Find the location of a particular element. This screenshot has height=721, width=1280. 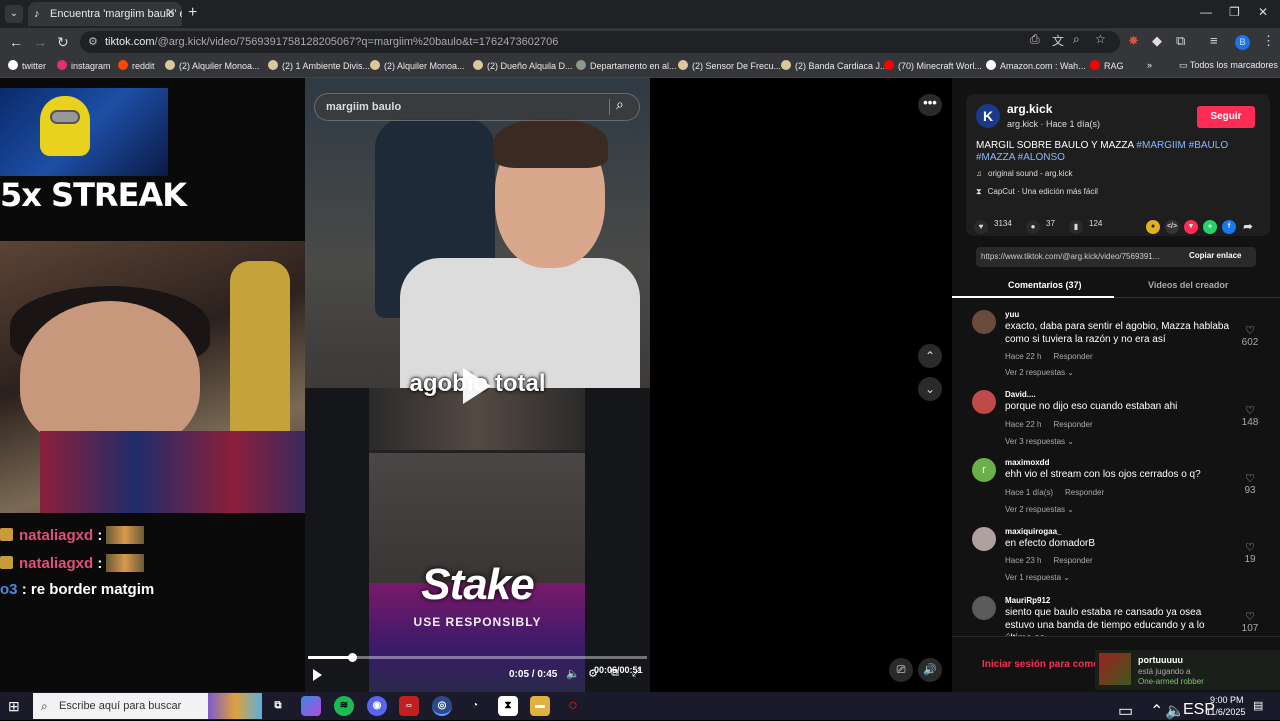

comment-like: ♡ 19 is located at coordinates (1250, 553).